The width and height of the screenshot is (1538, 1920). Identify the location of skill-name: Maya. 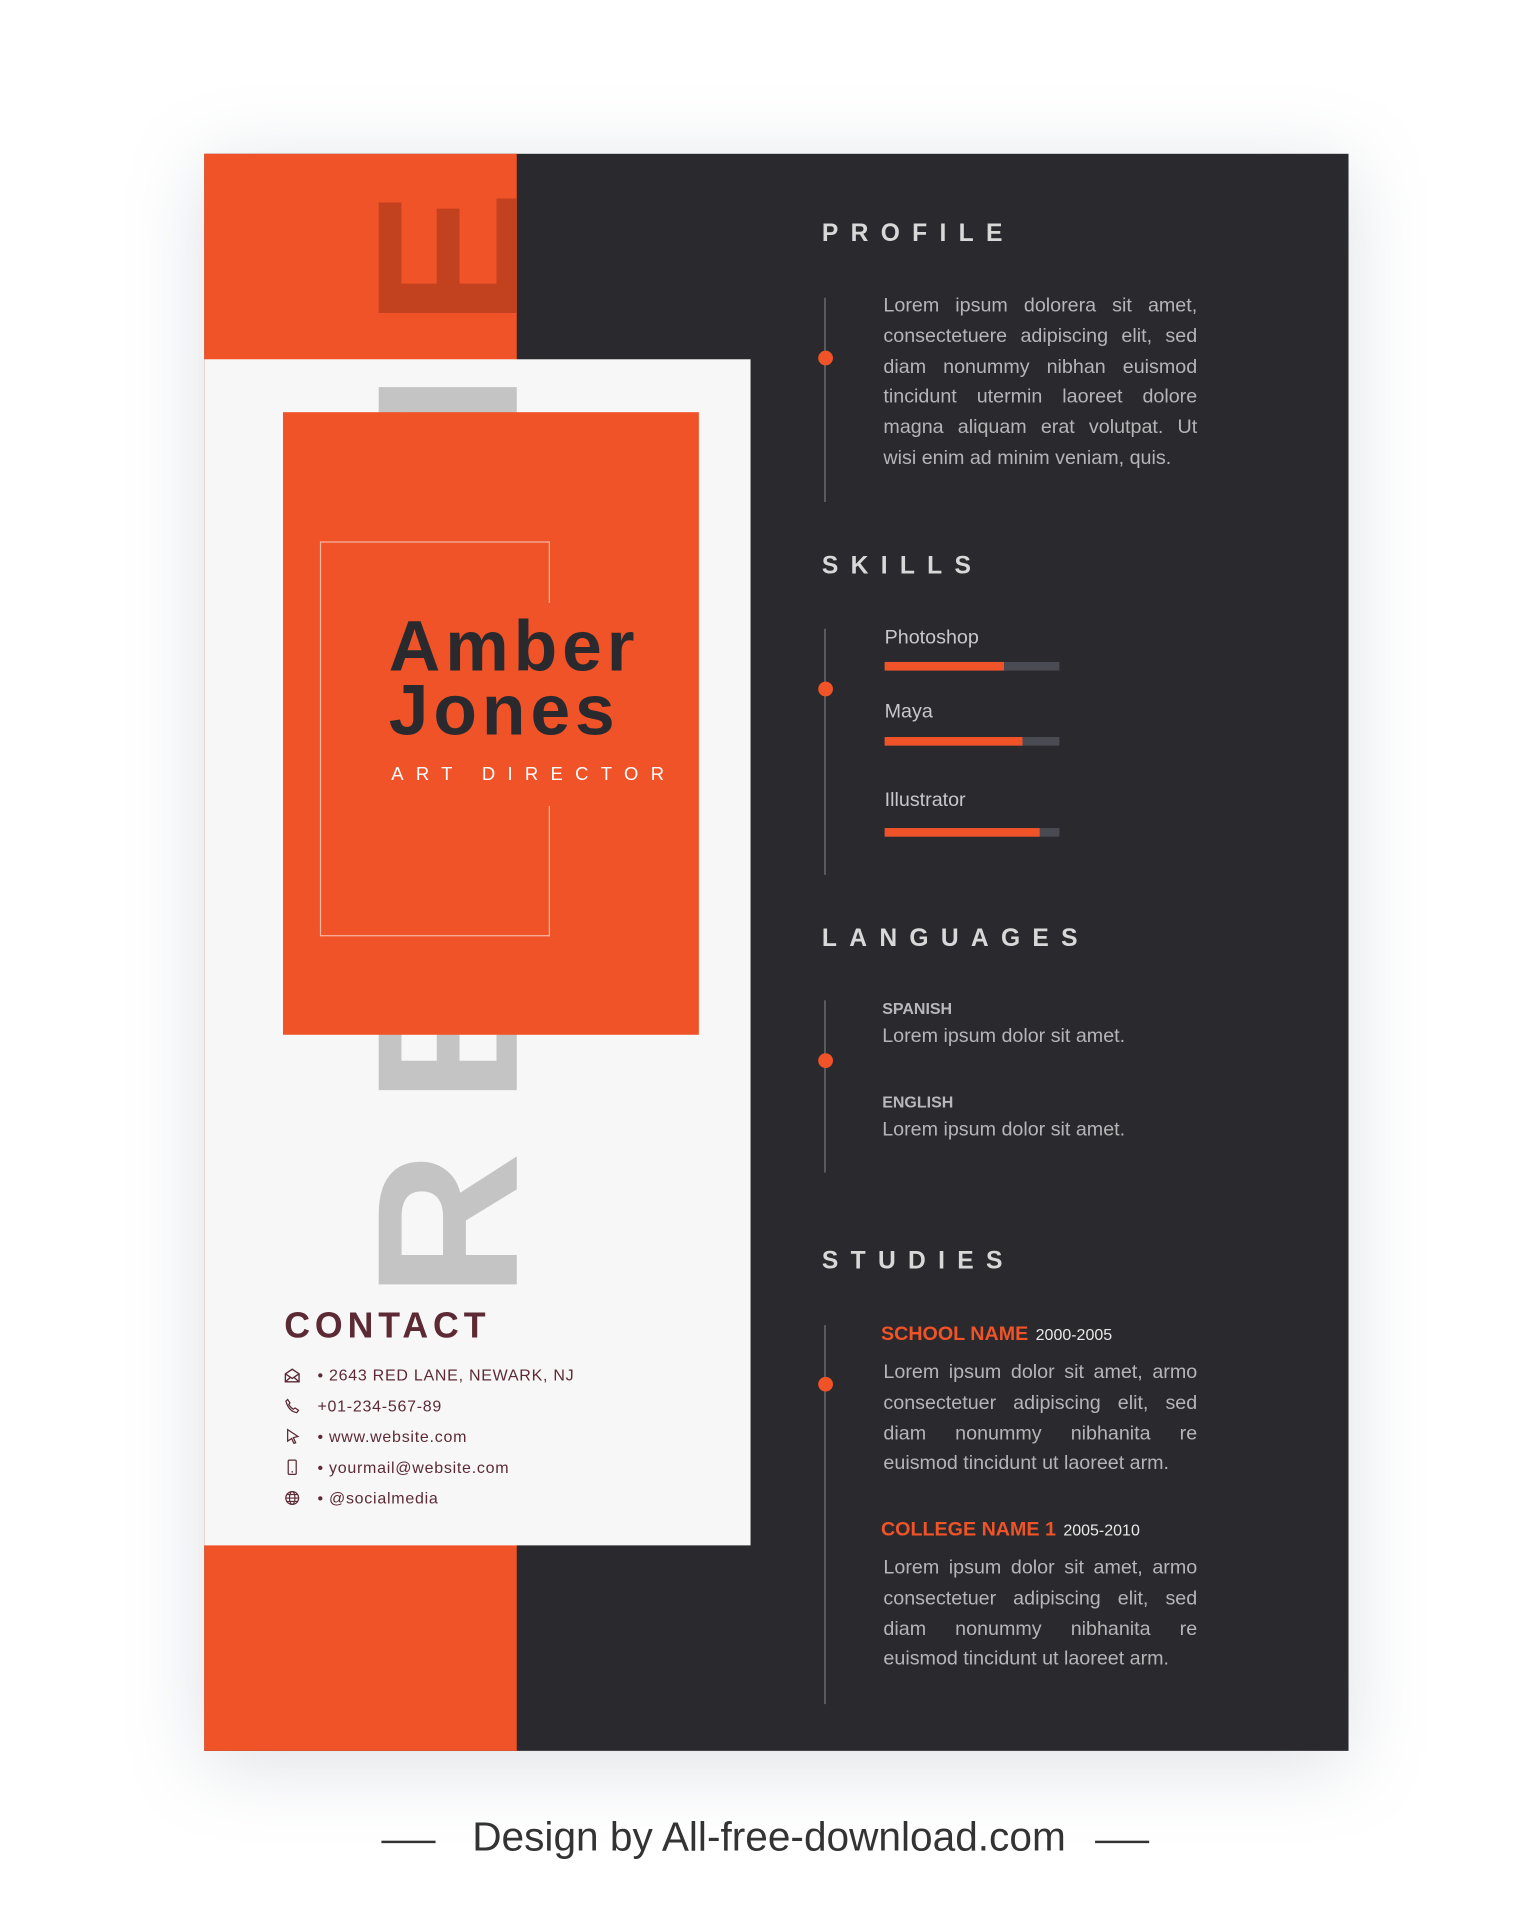
(908, 712).